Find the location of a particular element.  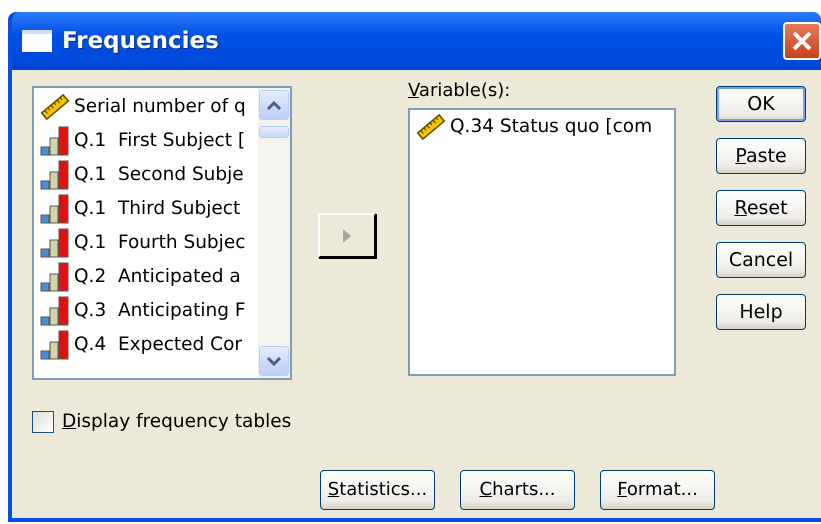

window-icon is located at coordinates (37, 41).